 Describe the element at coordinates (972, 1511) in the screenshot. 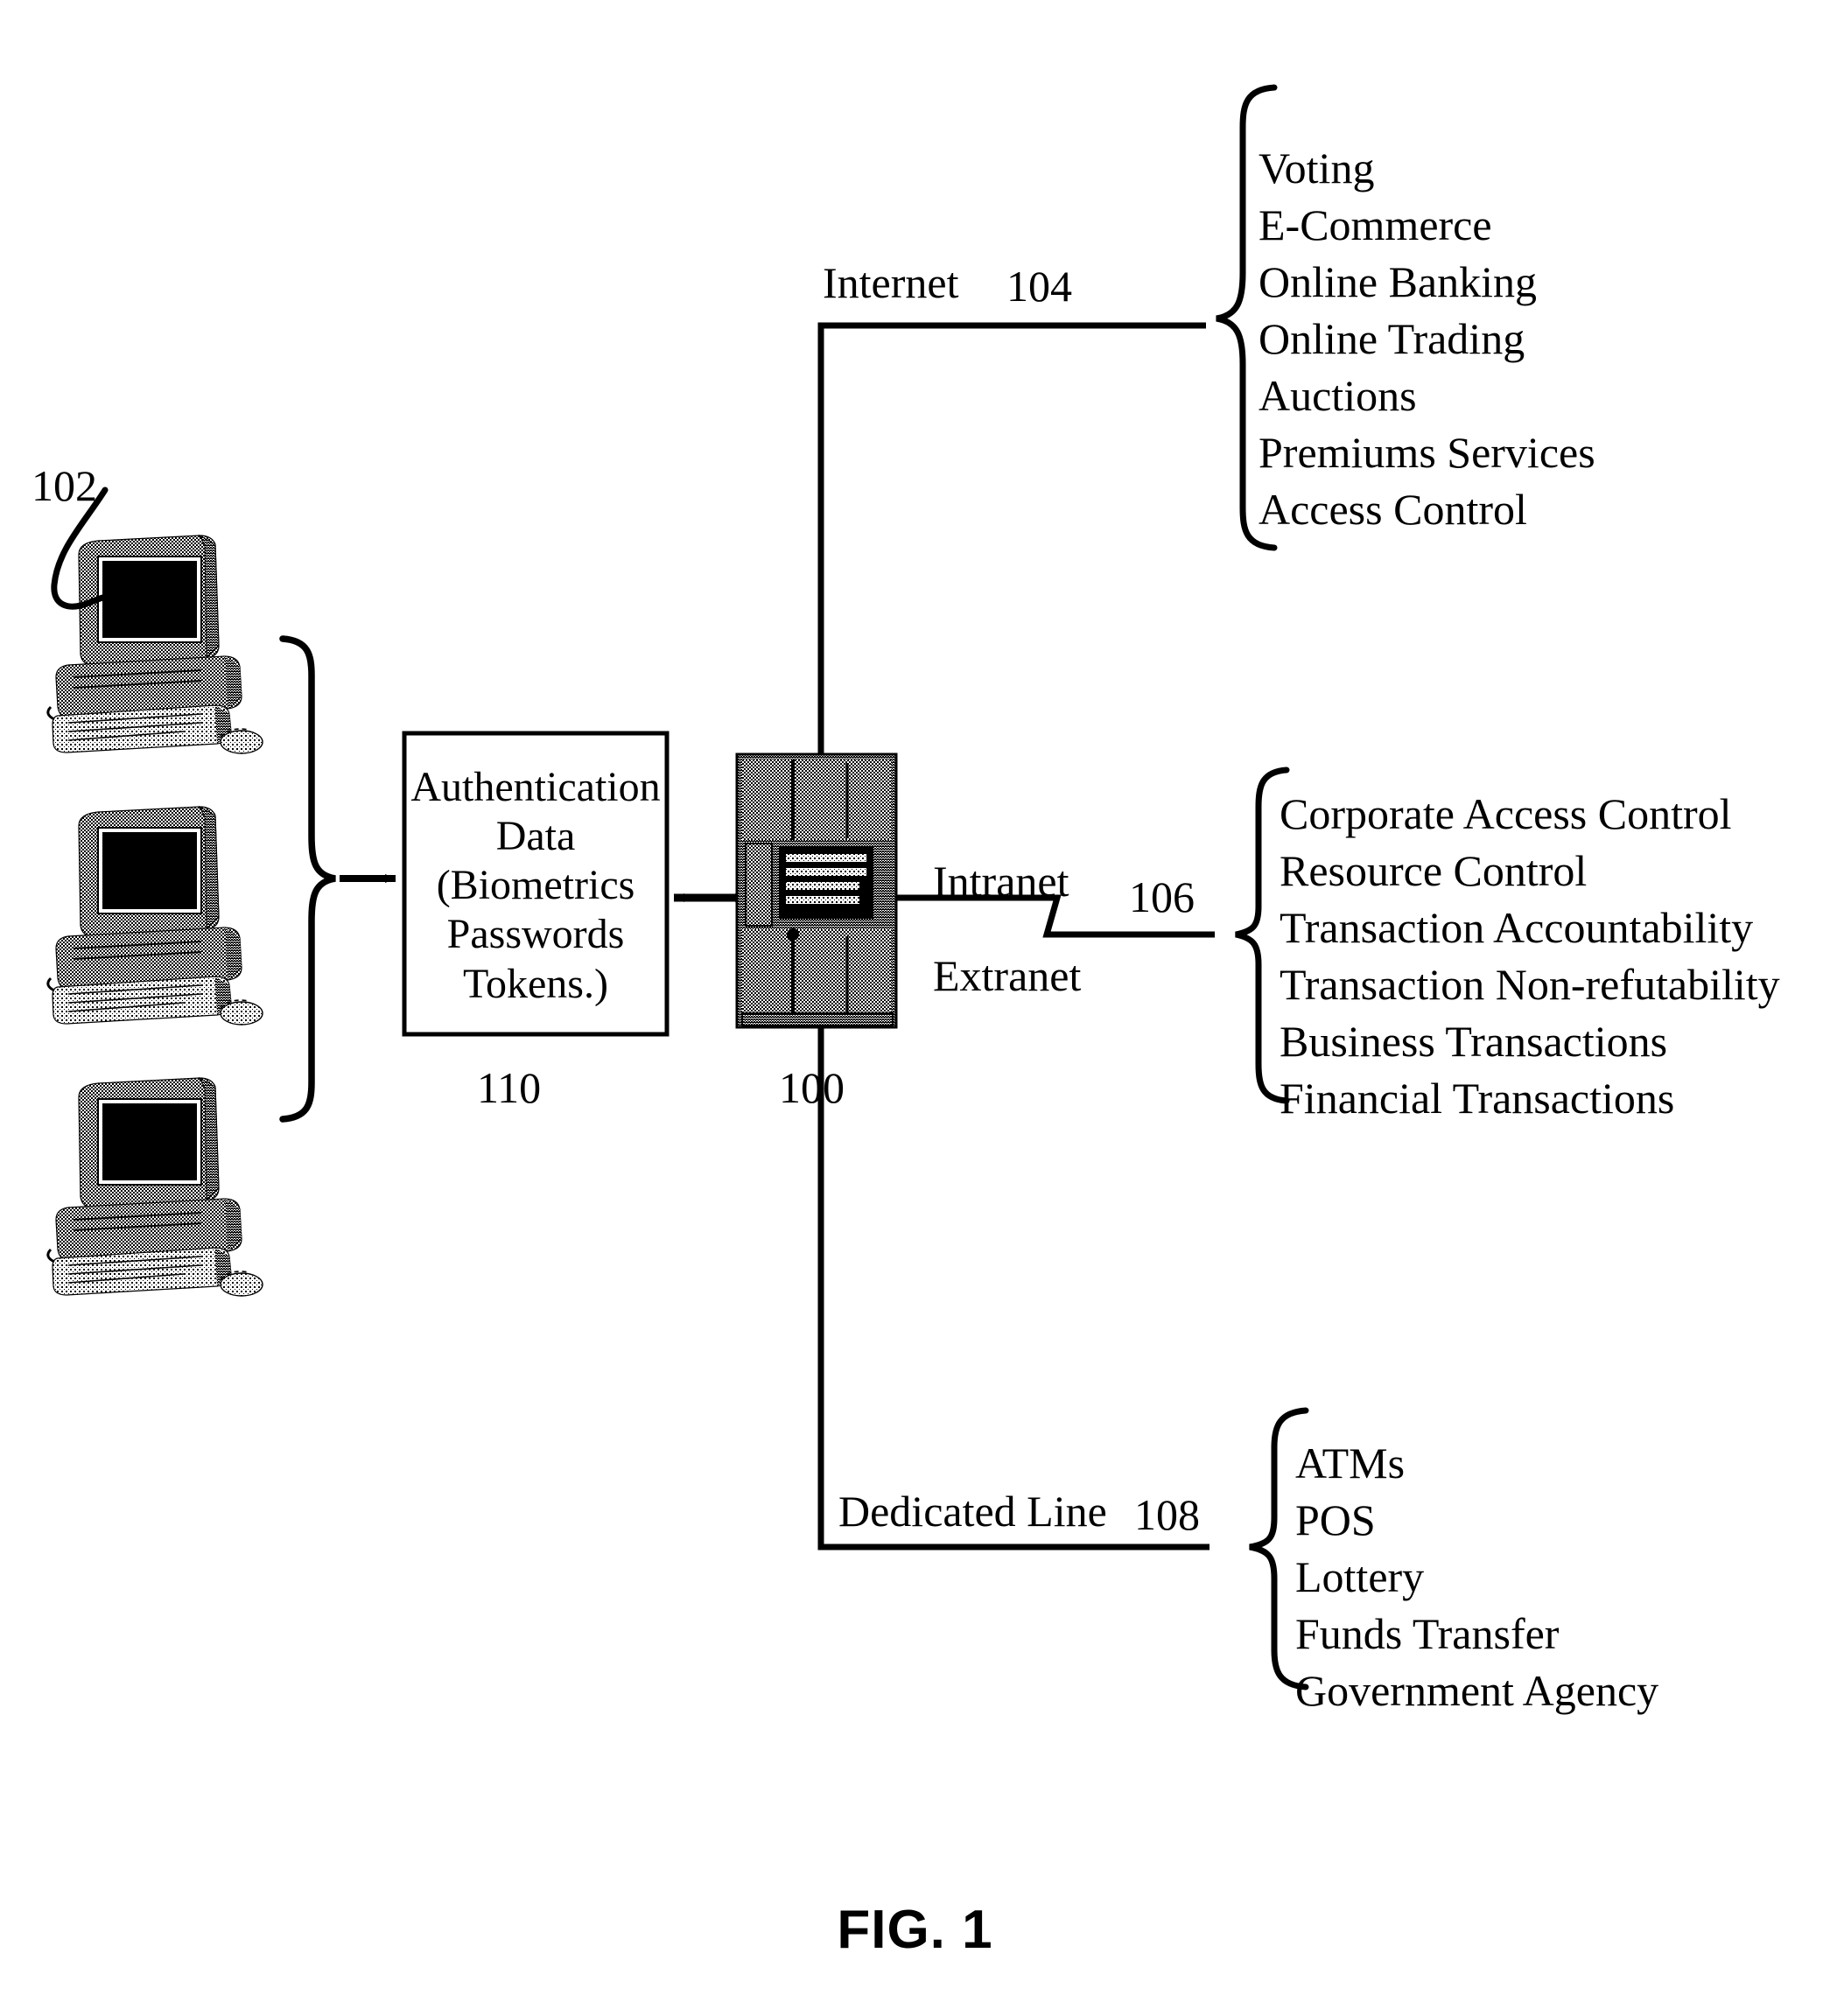

I see `network-label-dedicated-line: Dedicated Line` at that location.